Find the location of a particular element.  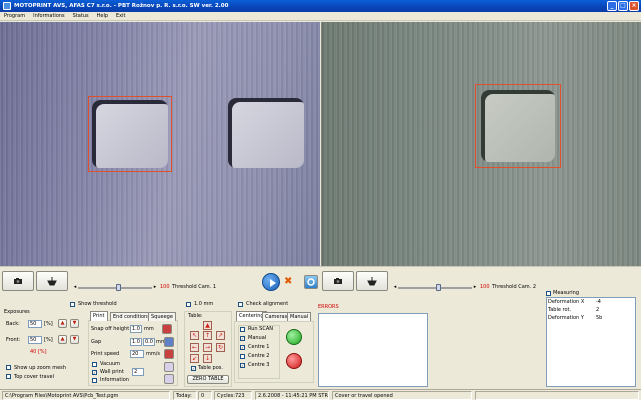

stop-centering-button is located at coordinates (294, 361).